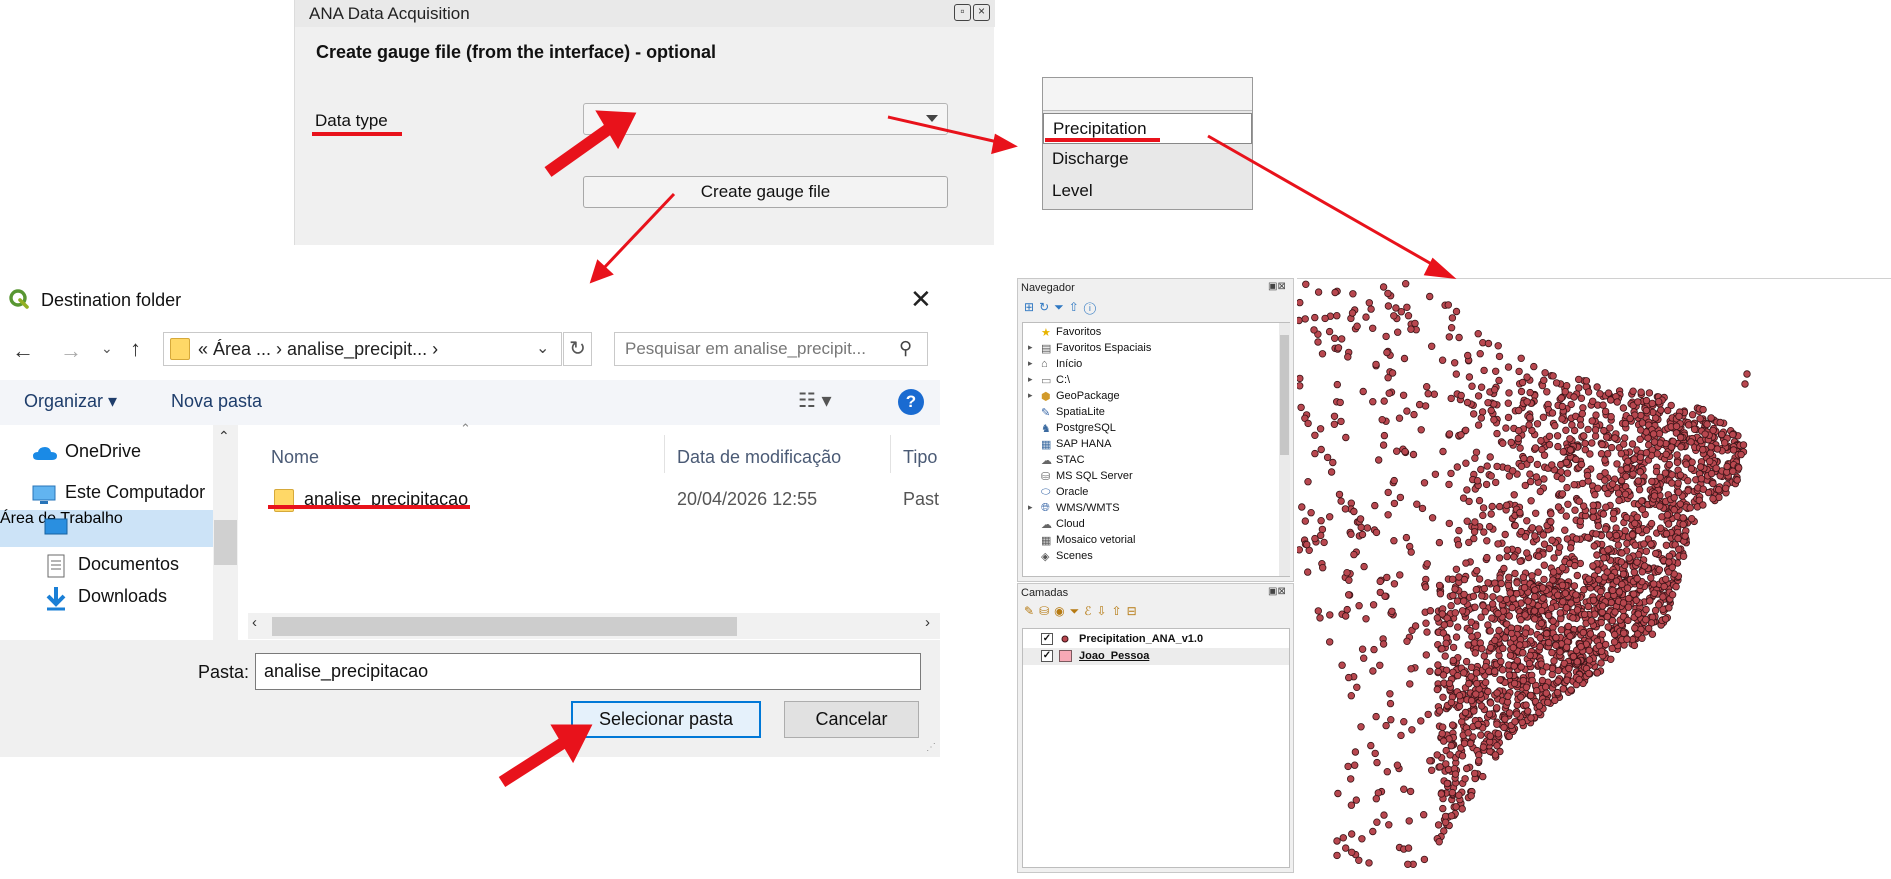  I want to click on nav-item-documentos: Documentos, so click(107, 566).